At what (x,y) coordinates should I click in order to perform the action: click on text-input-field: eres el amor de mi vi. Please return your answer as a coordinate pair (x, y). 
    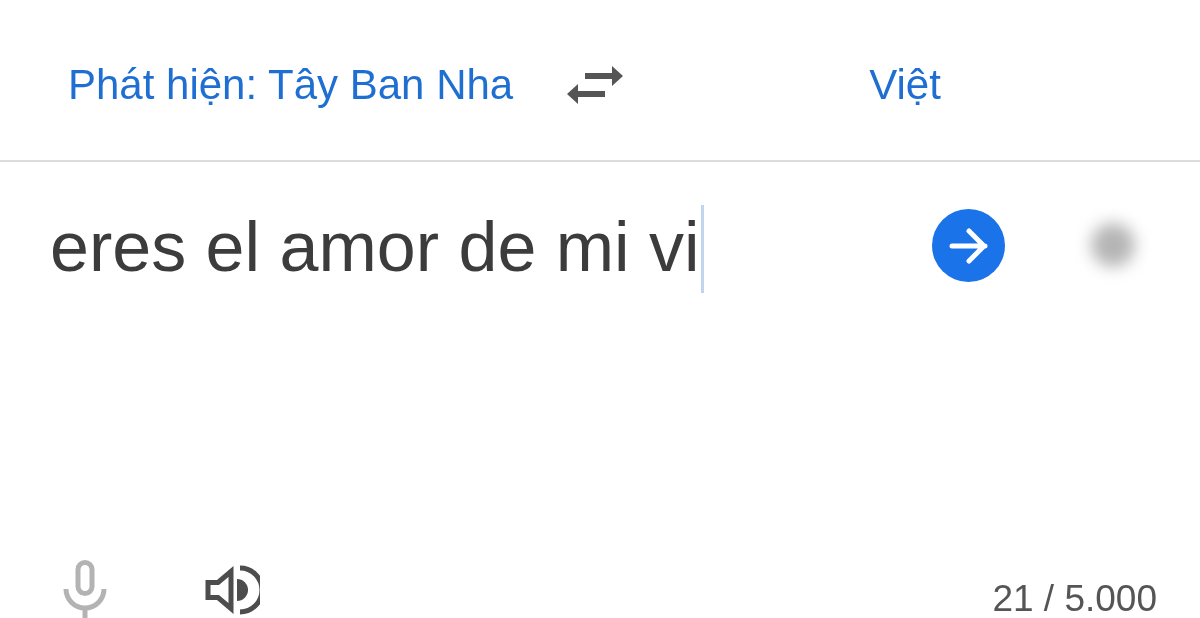
    Looking at the image, I should click on (450, 249).